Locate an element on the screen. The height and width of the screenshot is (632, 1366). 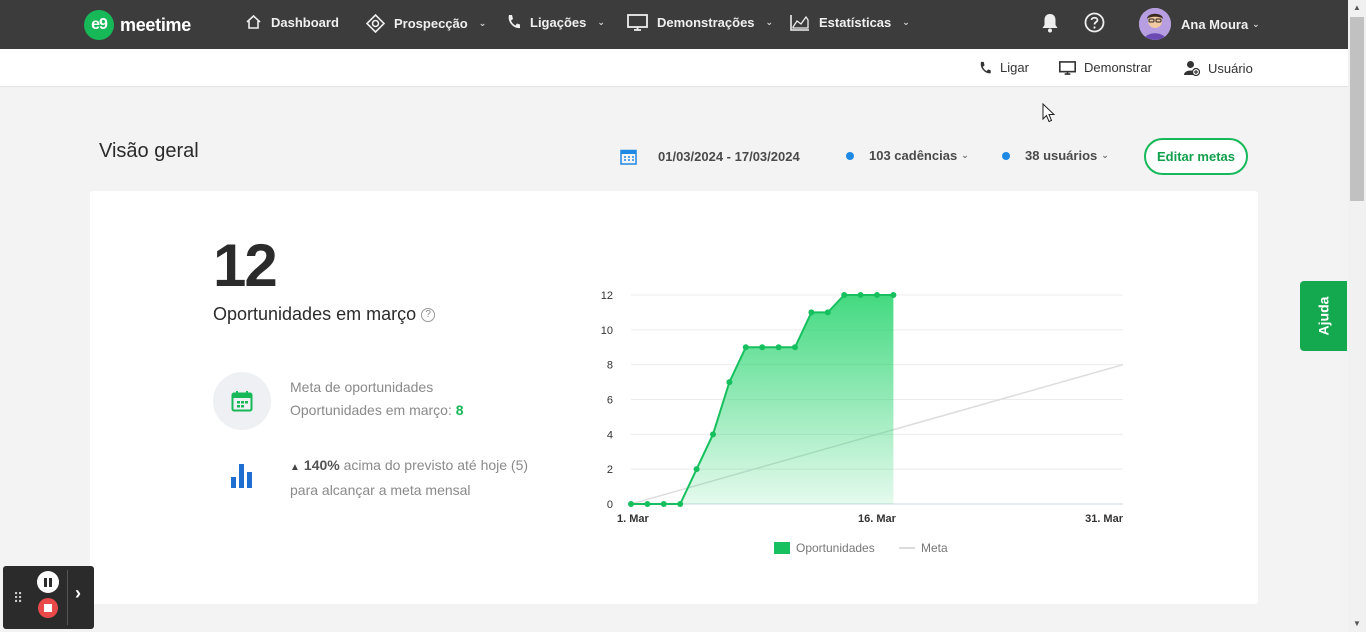
nav-ligacoes: Ligações ⌄ is located at coordinates (555, 22).